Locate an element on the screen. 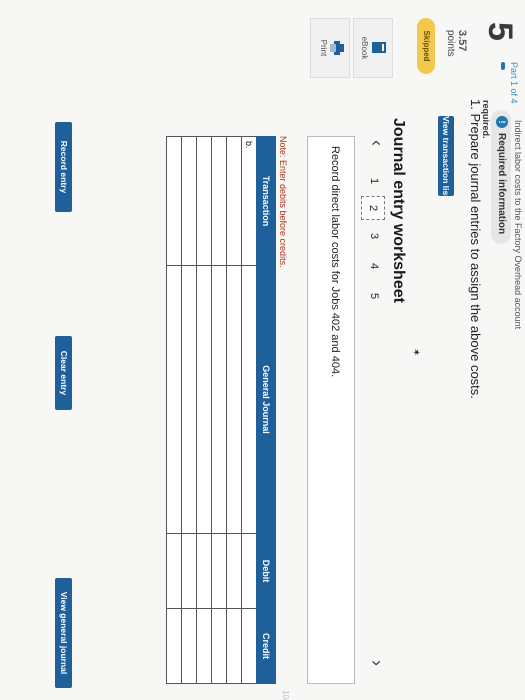 This screenshot has height=700, width=525. page-5: 5 is located at coordinates (374, 296).